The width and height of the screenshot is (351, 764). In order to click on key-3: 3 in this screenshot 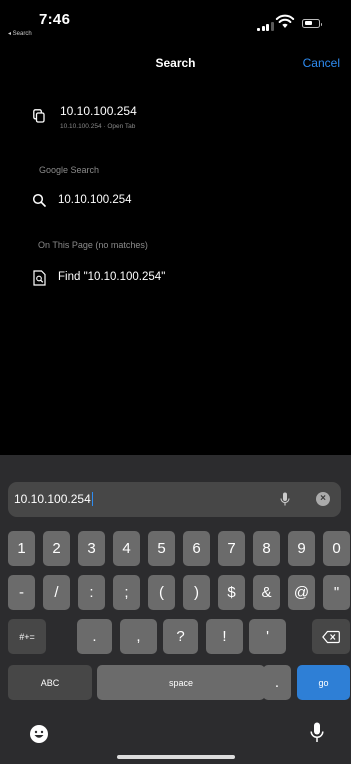, I will do `click(91, 548)`.